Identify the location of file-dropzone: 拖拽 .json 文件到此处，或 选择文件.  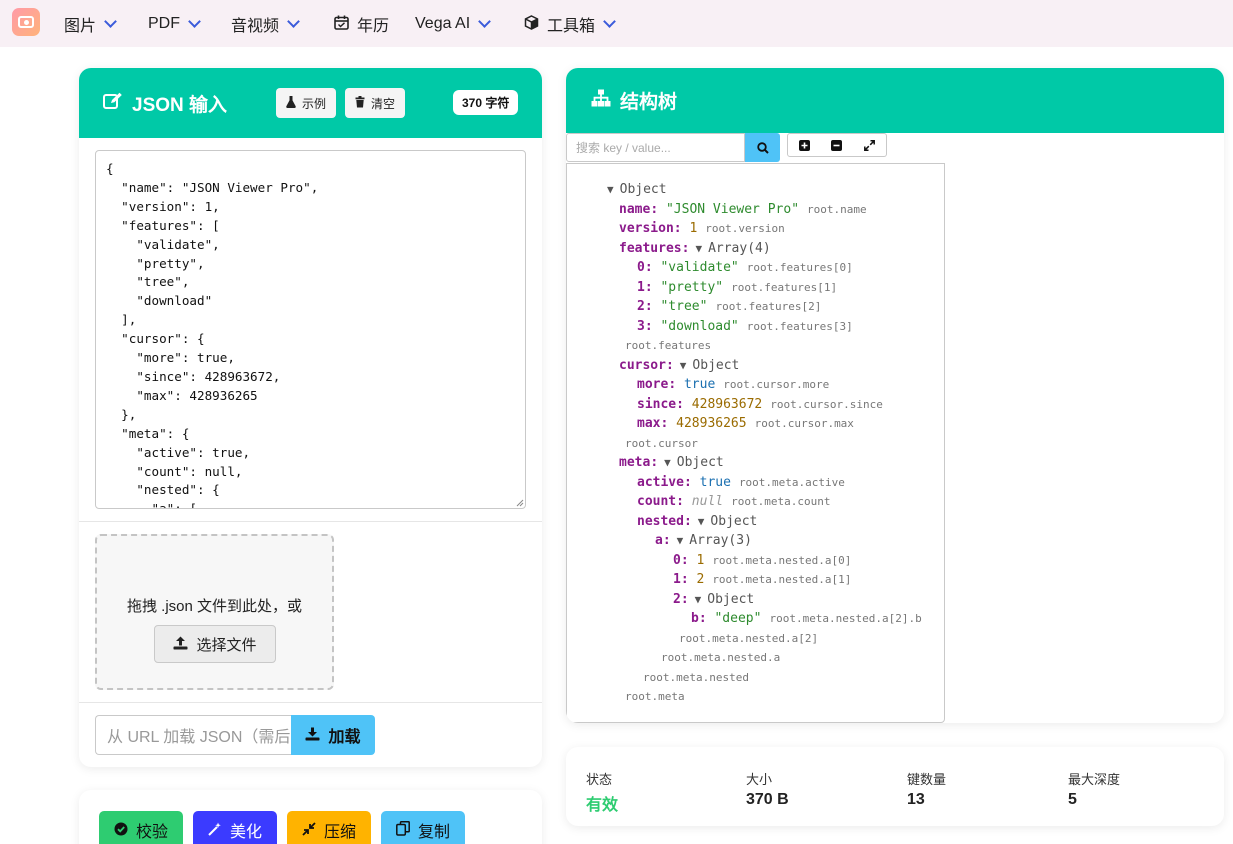
(214, 612).